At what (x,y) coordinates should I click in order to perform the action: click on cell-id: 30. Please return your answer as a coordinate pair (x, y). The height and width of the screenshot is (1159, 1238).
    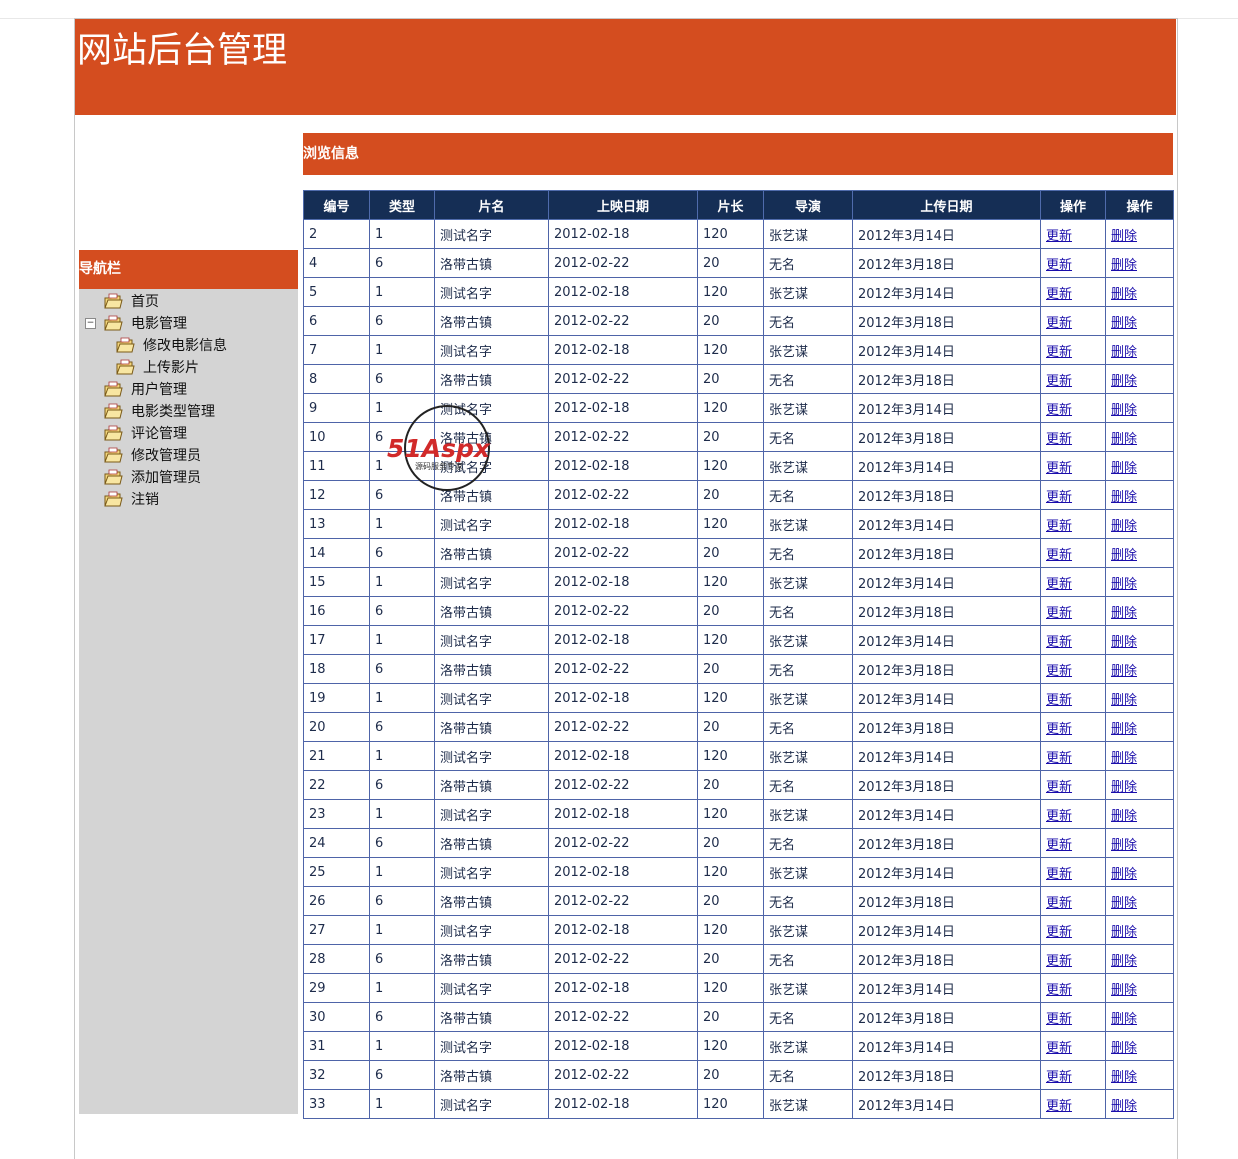
    Looking at the image, I should click on (336, 1017).